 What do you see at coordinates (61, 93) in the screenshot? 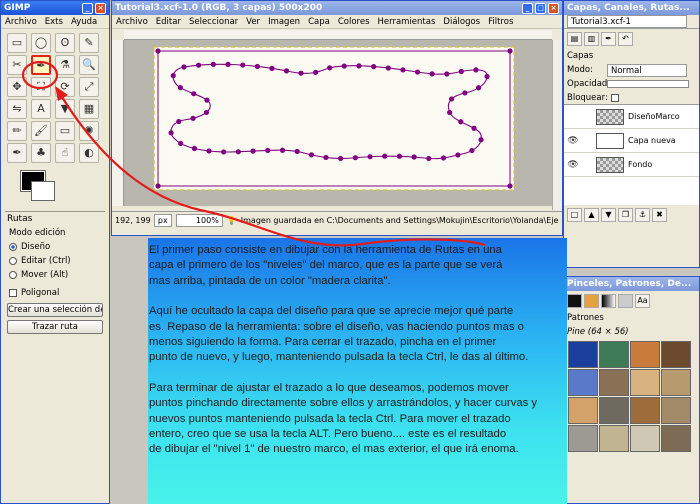
I see `arrow-head` at bounding box center [61, 93].